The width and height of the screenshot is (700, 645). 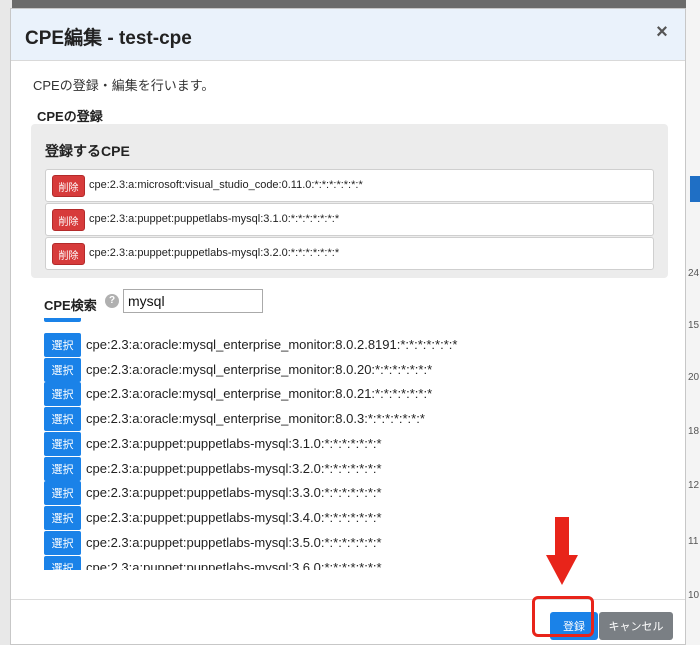 I want to click on modal-header: CPE編集 - test-cpe ×, so click(x=348, y=35).